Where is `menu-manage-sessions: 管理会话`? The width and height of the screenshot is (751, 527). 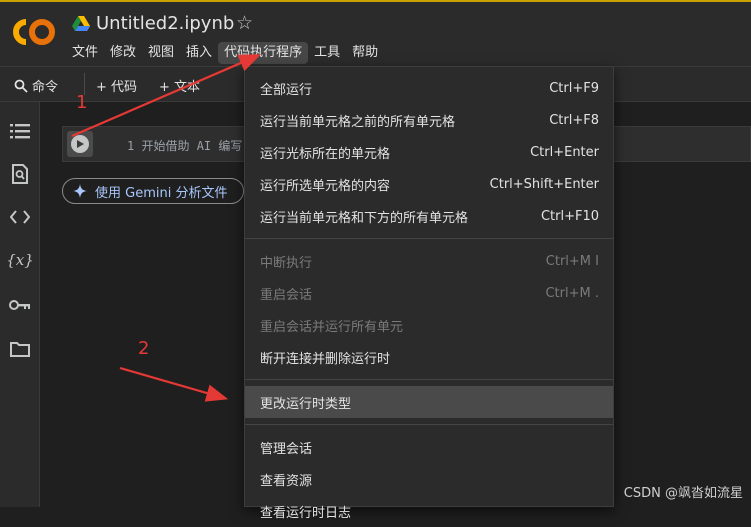 menu-manage-sessions: 管理会话 is located at coordinates (429, 447).